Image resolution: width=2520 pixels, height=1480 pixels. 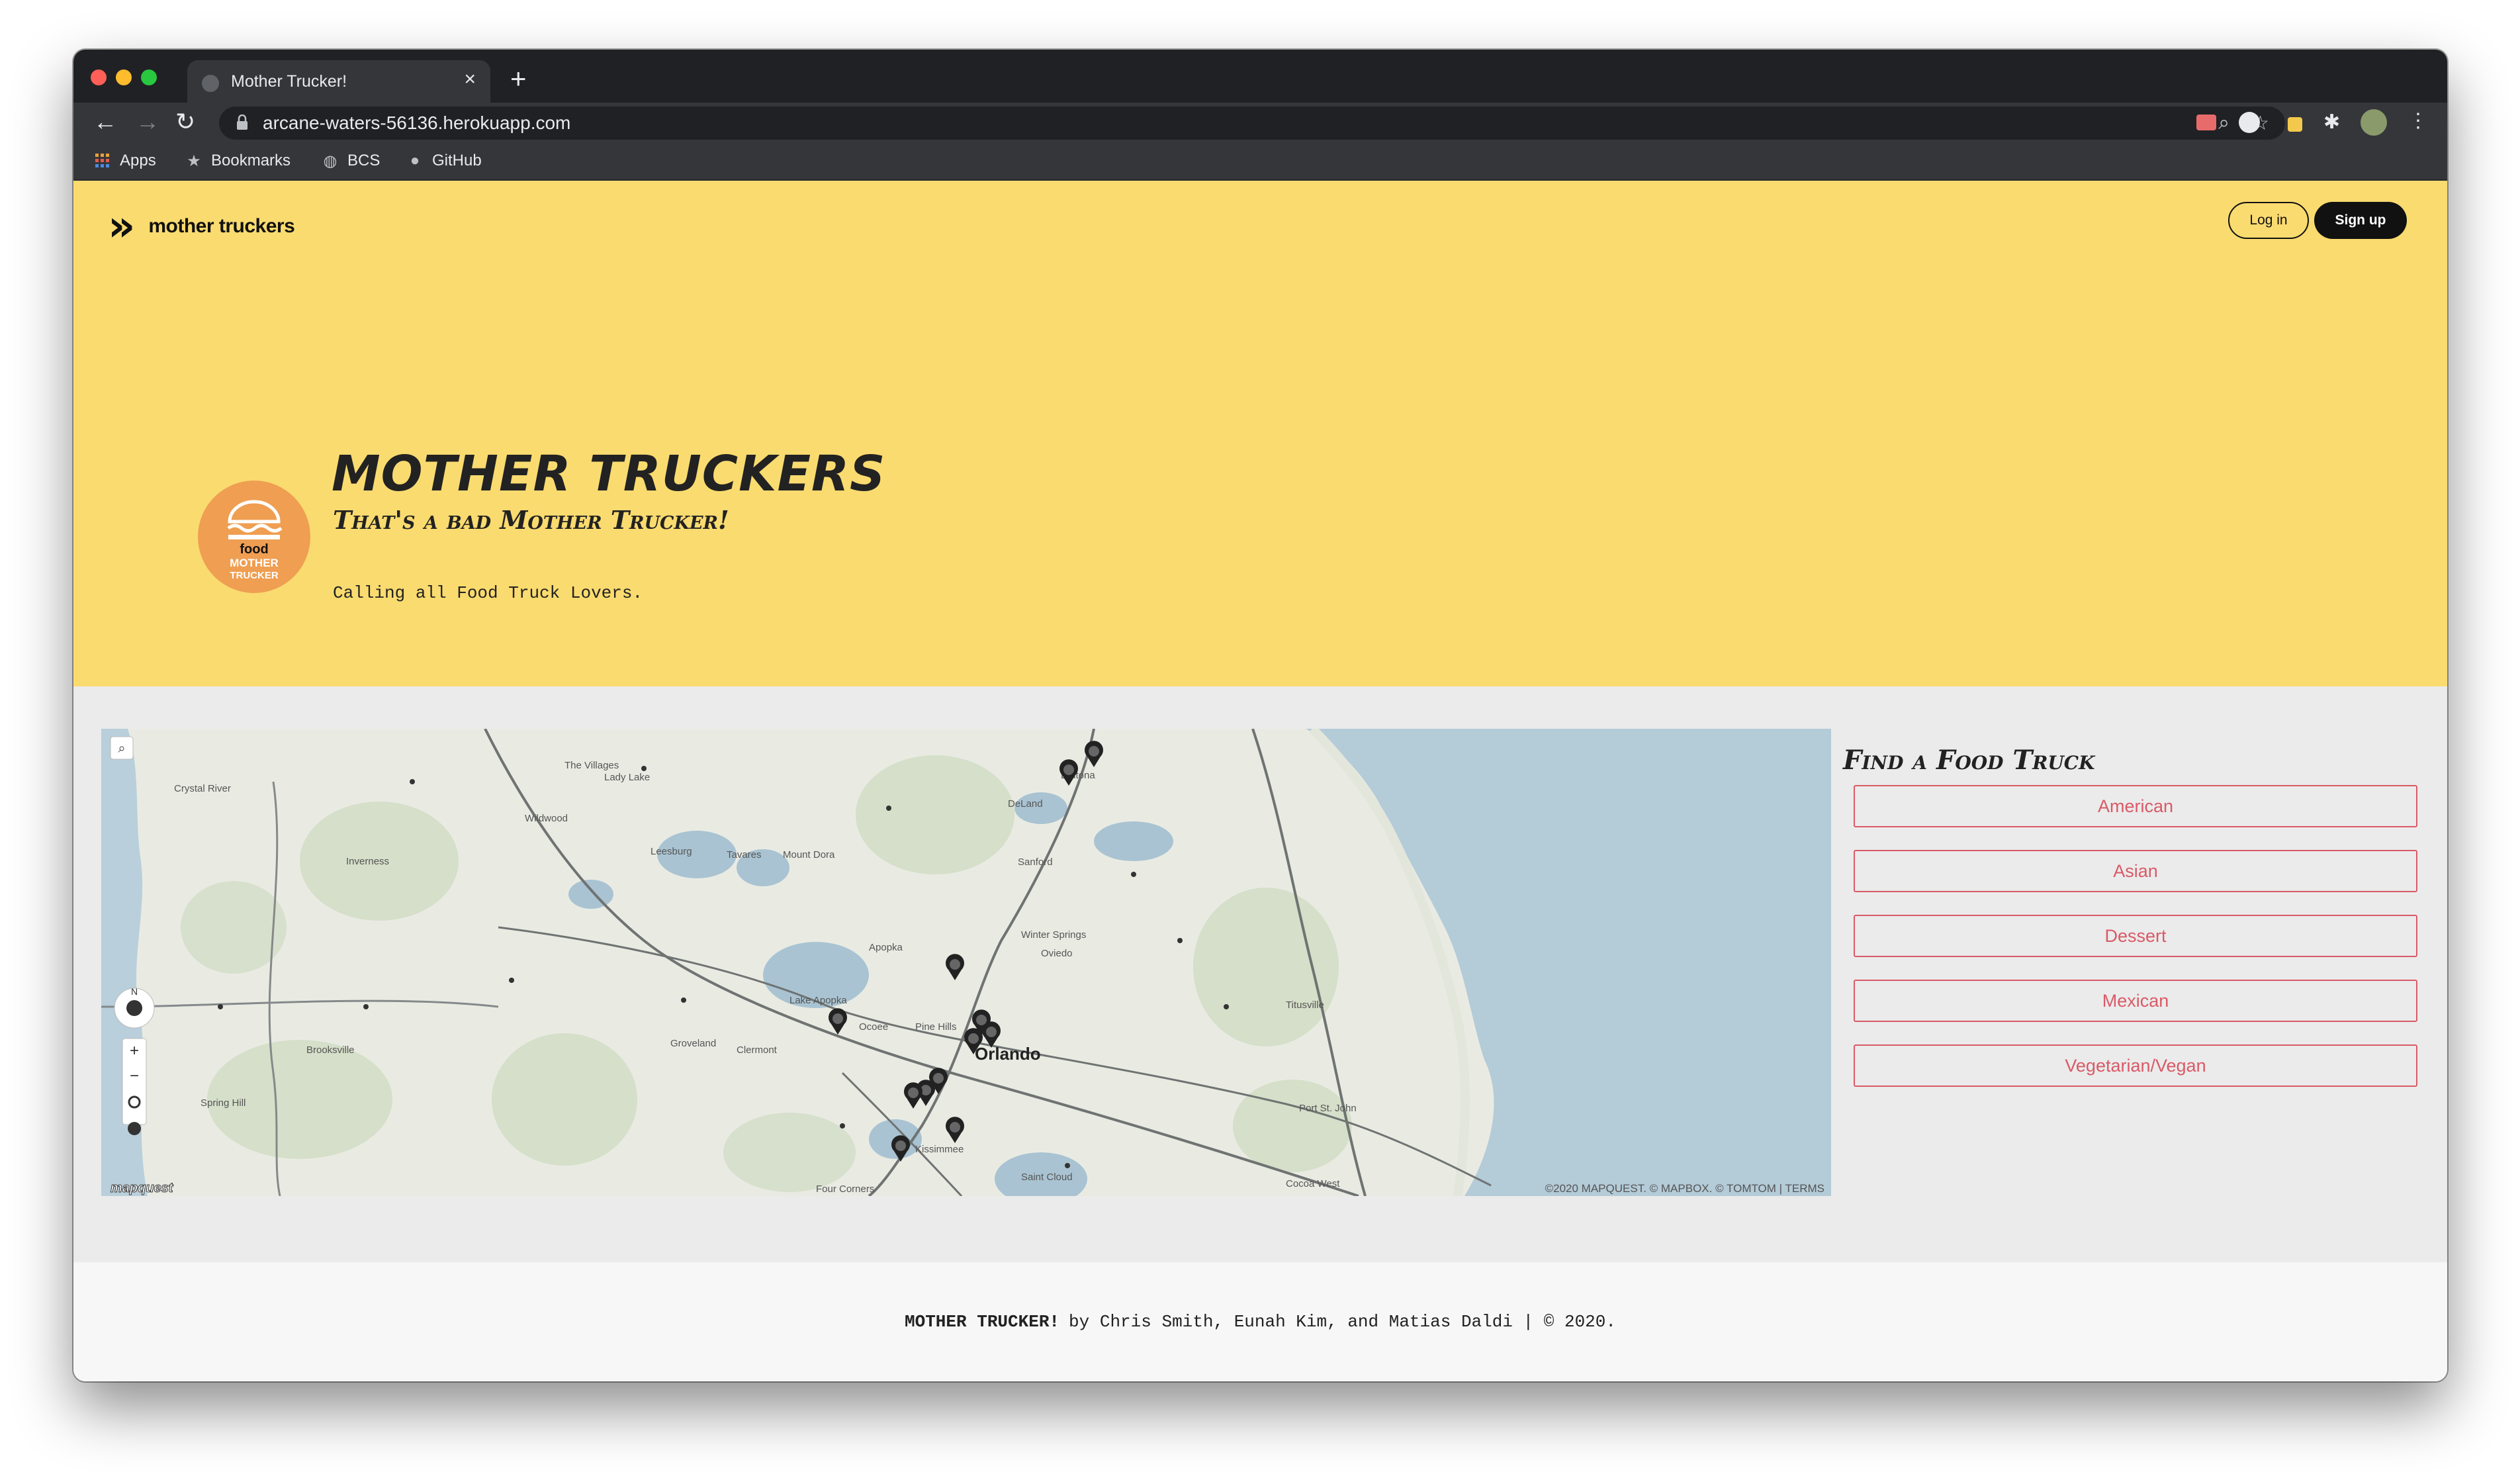 What do you see at coordinates (2135, 806) in the screenshot?
I see `category-american-button: American` at bounding box center [2135, 806].